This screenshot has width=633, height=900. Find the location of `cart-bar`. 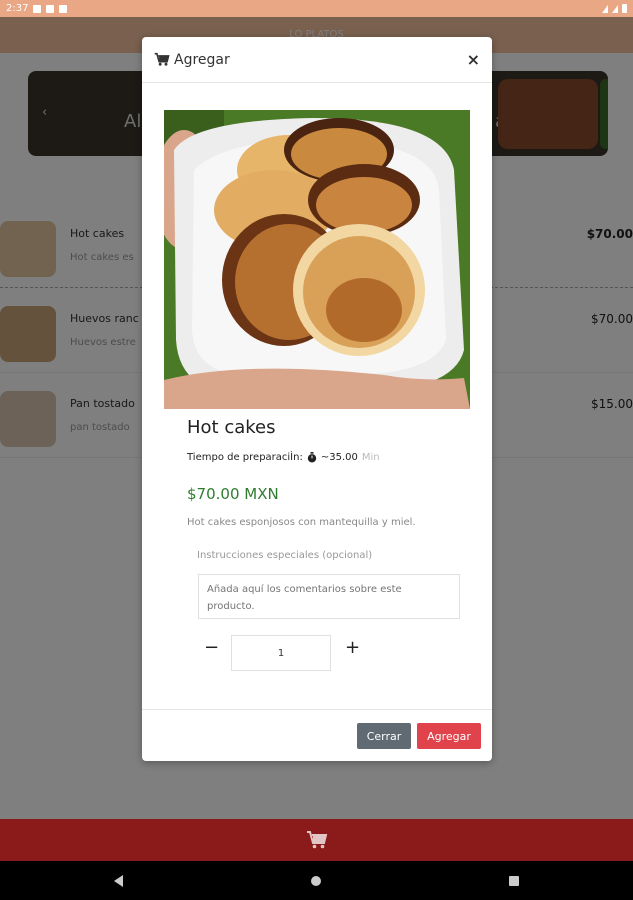

cart-bar is located at coordinates (316, 840).